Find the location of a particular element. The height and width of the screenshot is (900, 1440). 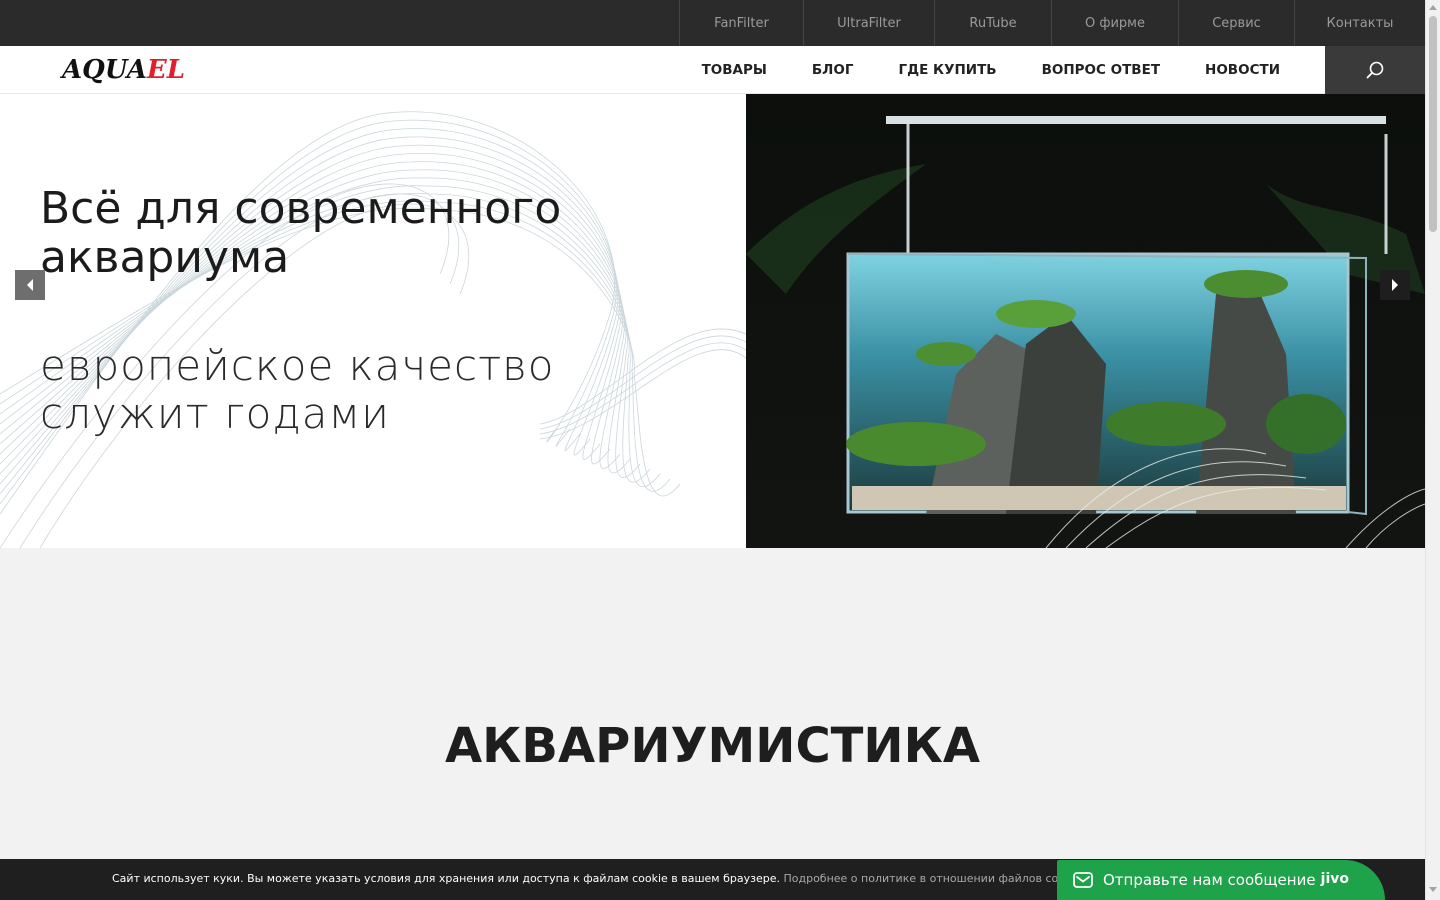

search-icon is located at coordinates (1375, 70).